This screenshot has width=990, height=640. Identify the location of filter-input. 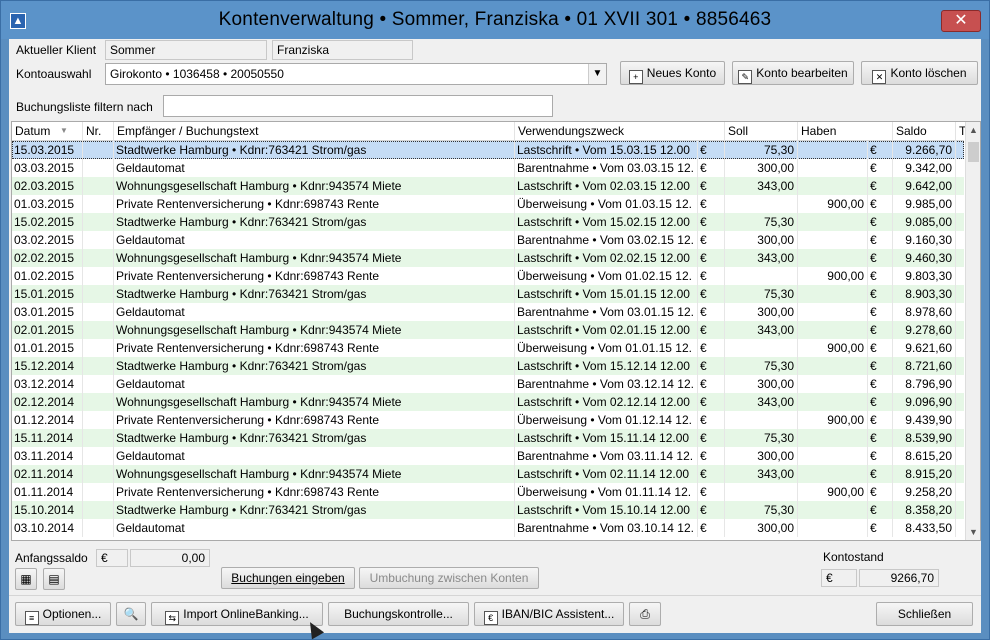
(358, 106).